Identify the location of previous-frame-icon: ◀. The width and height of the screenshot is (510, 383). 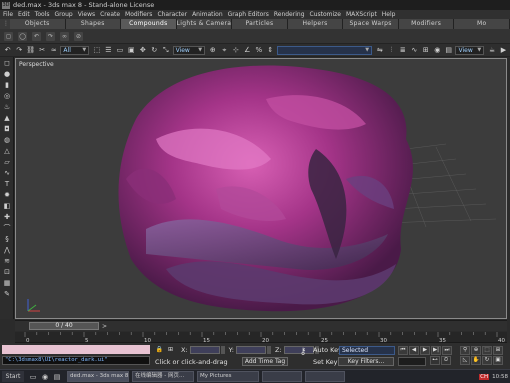
(414, 350).